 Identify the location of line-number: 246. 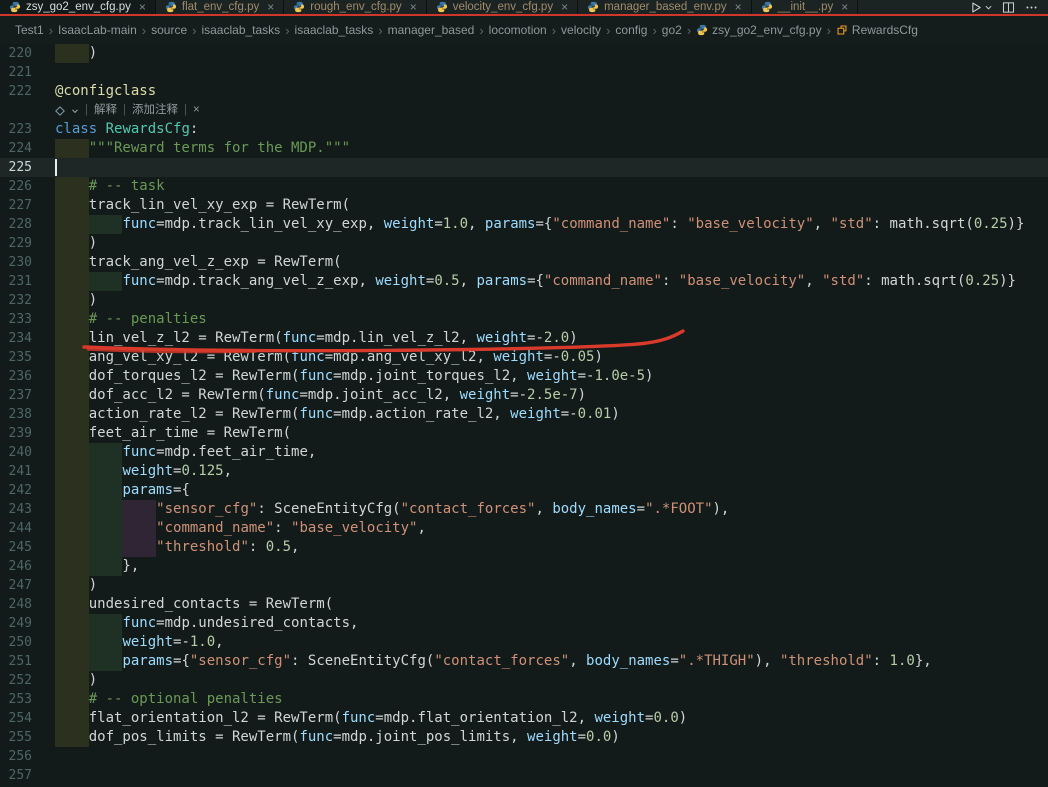
(27, 566).